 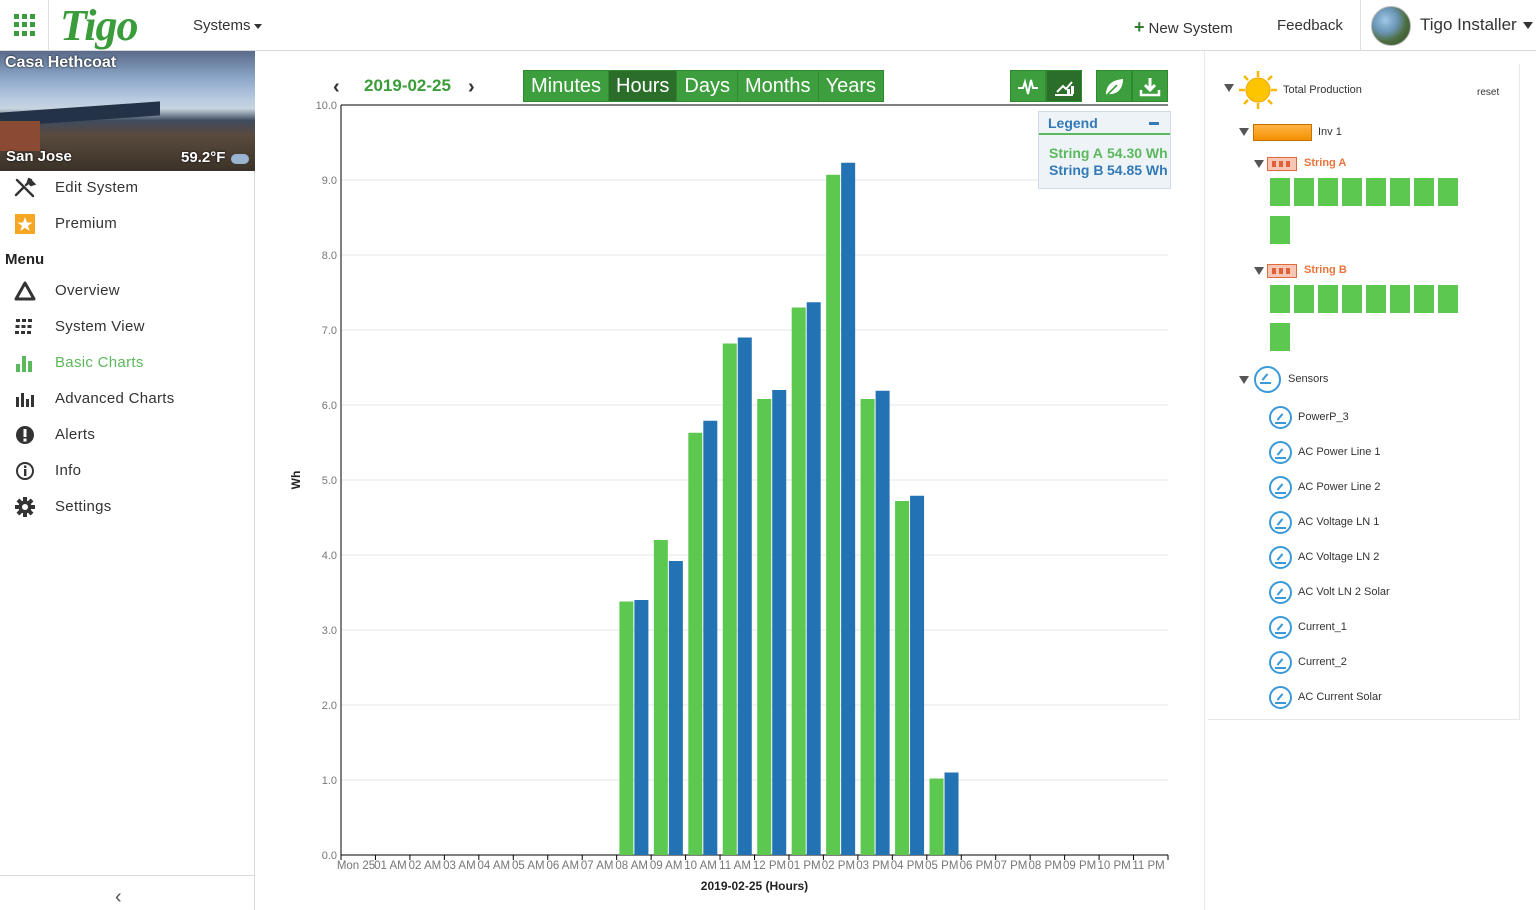 I want to click on x-tick-label: 06 PM, so click(x=976, y=866).